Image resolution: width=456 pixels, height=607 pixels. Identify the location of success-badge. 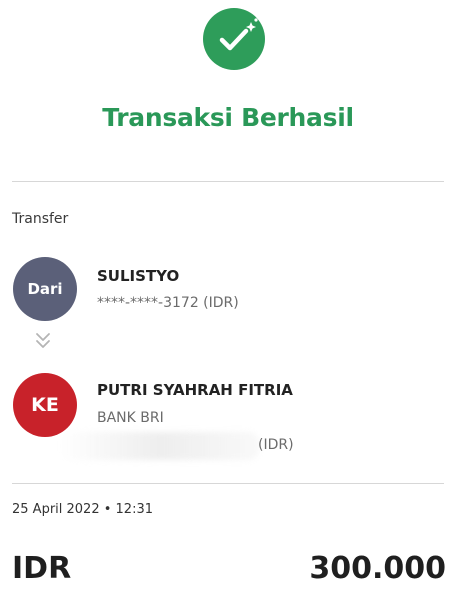
(234, 39).